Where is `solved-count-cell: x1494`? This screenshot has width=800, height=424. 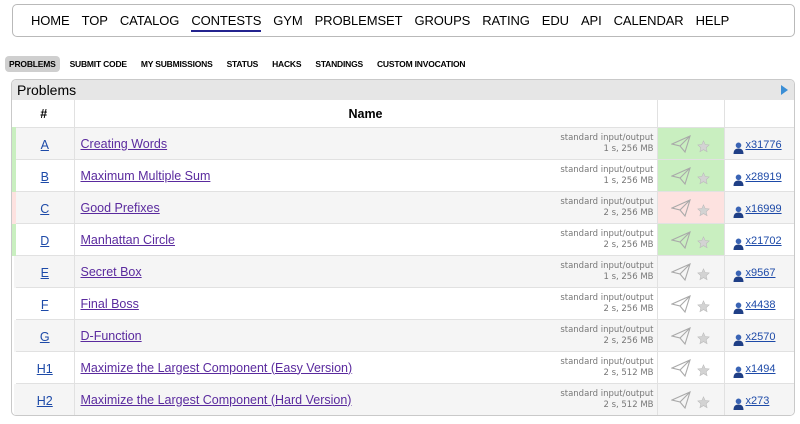 solved-count-cell: x1494 is located at coordinates (758, 367).